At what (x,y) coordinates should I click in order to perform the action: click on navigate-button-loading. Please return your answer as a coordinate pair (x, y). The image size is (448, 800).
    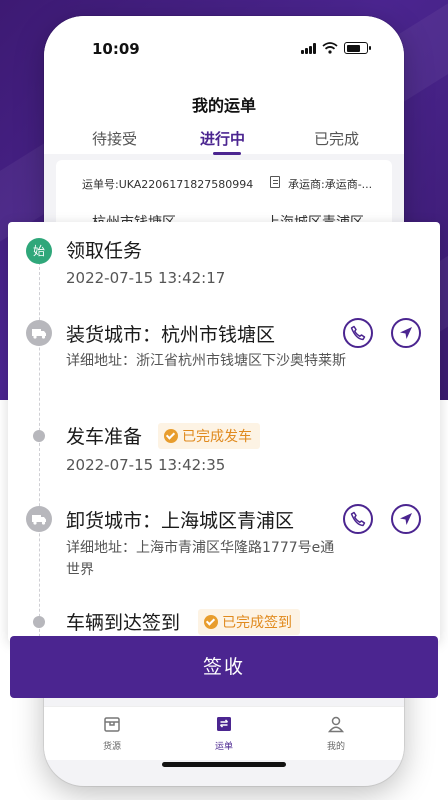
    Looking at the image, I should click on (406, 333).